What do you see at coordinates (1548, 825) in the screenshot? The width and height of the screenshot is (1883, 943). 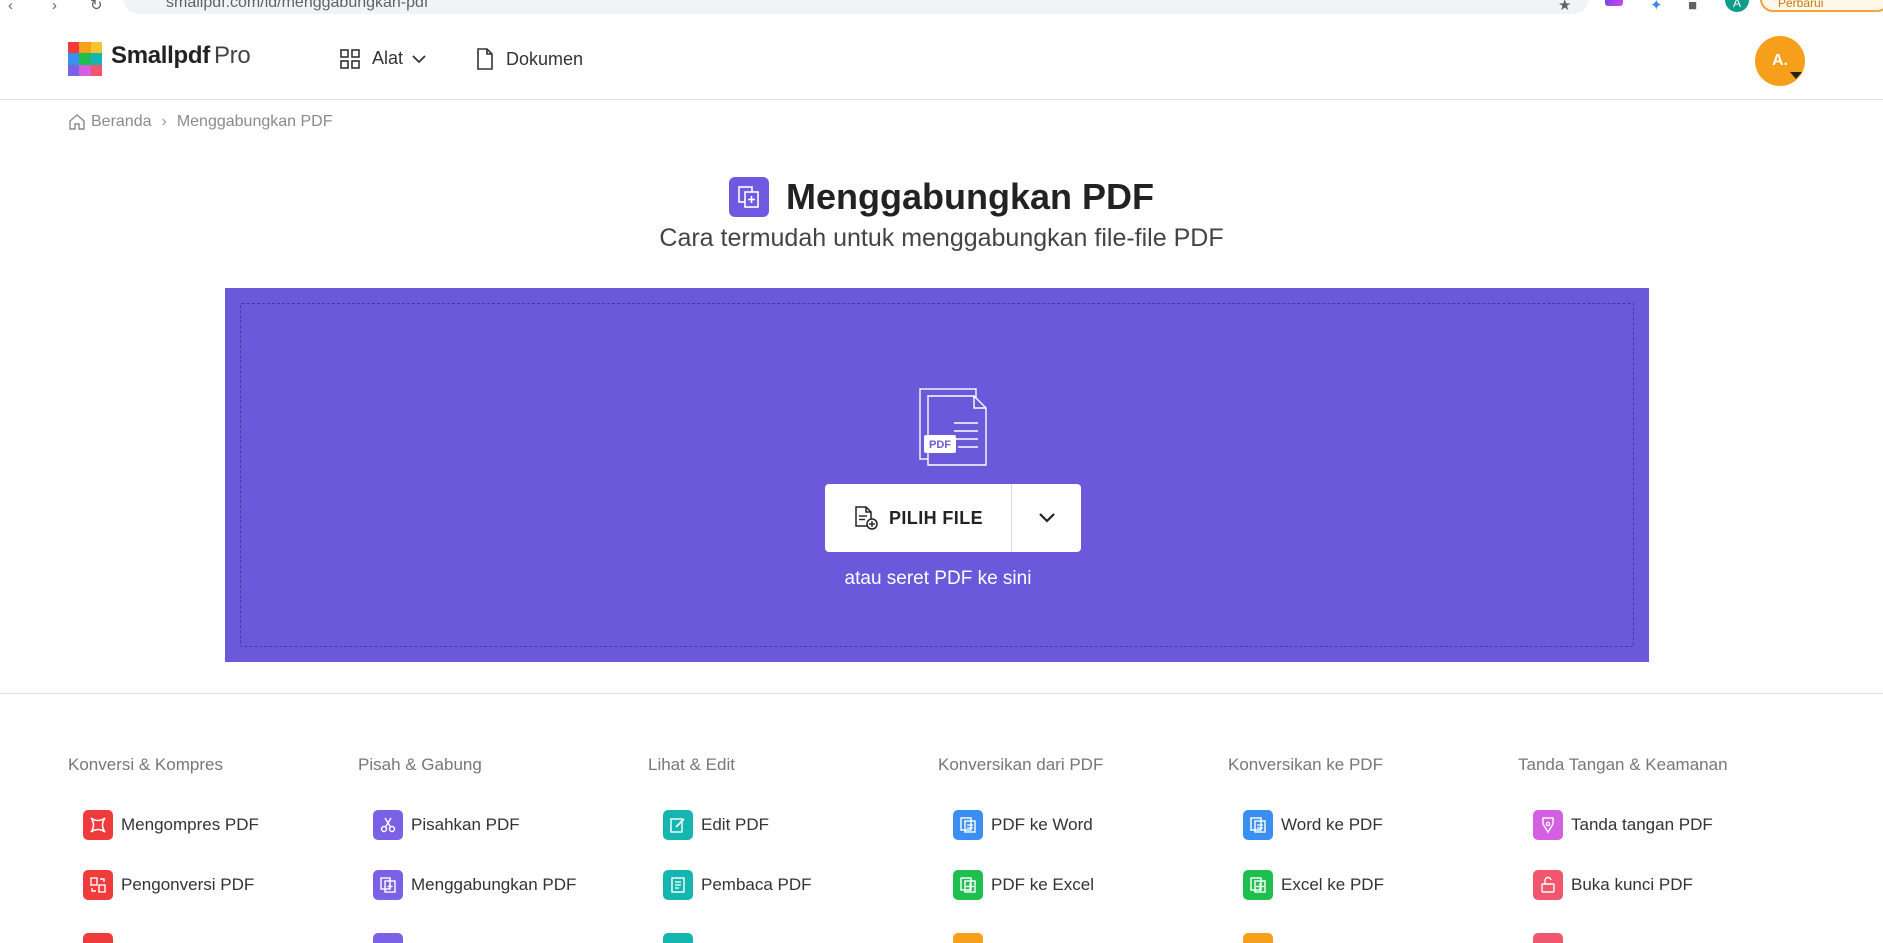 I see `sign-icon` at bounding box center [1548, 825].